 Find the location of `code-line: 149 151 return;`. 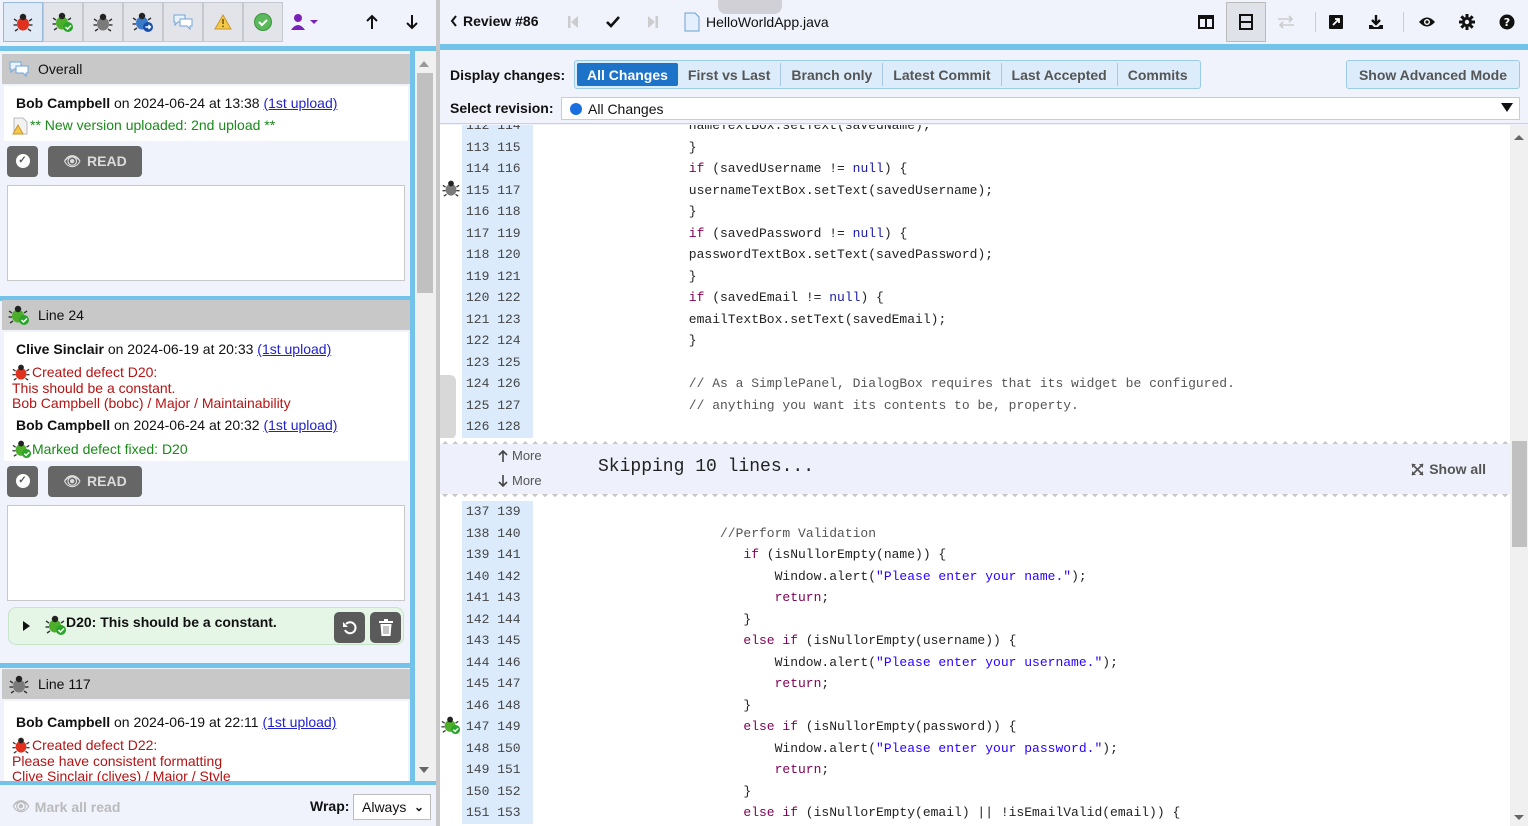

code-line: 149 151 return; is located at coordinates (975, 770).